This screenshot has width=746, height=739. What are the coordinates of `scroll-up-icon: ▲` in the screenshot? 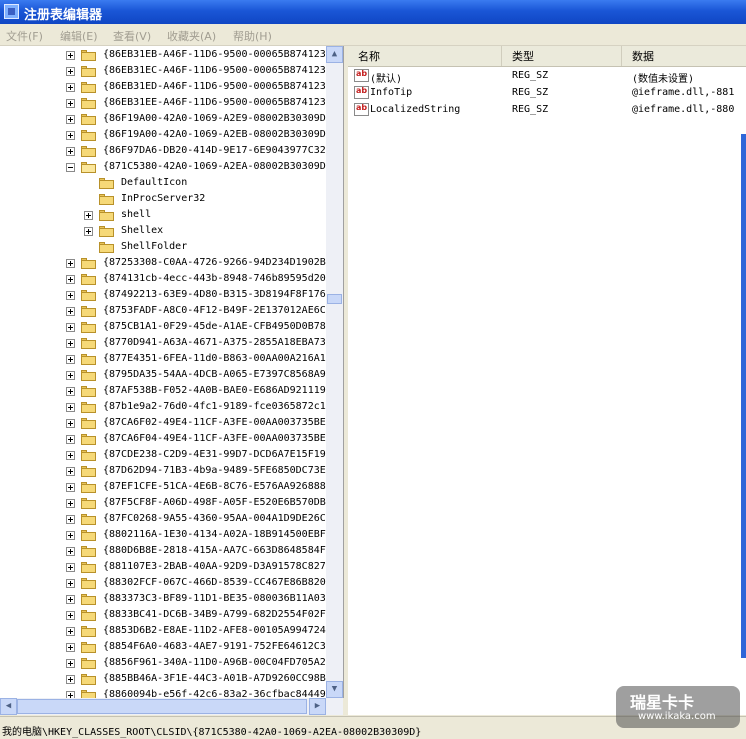 It's located at (334, 54).